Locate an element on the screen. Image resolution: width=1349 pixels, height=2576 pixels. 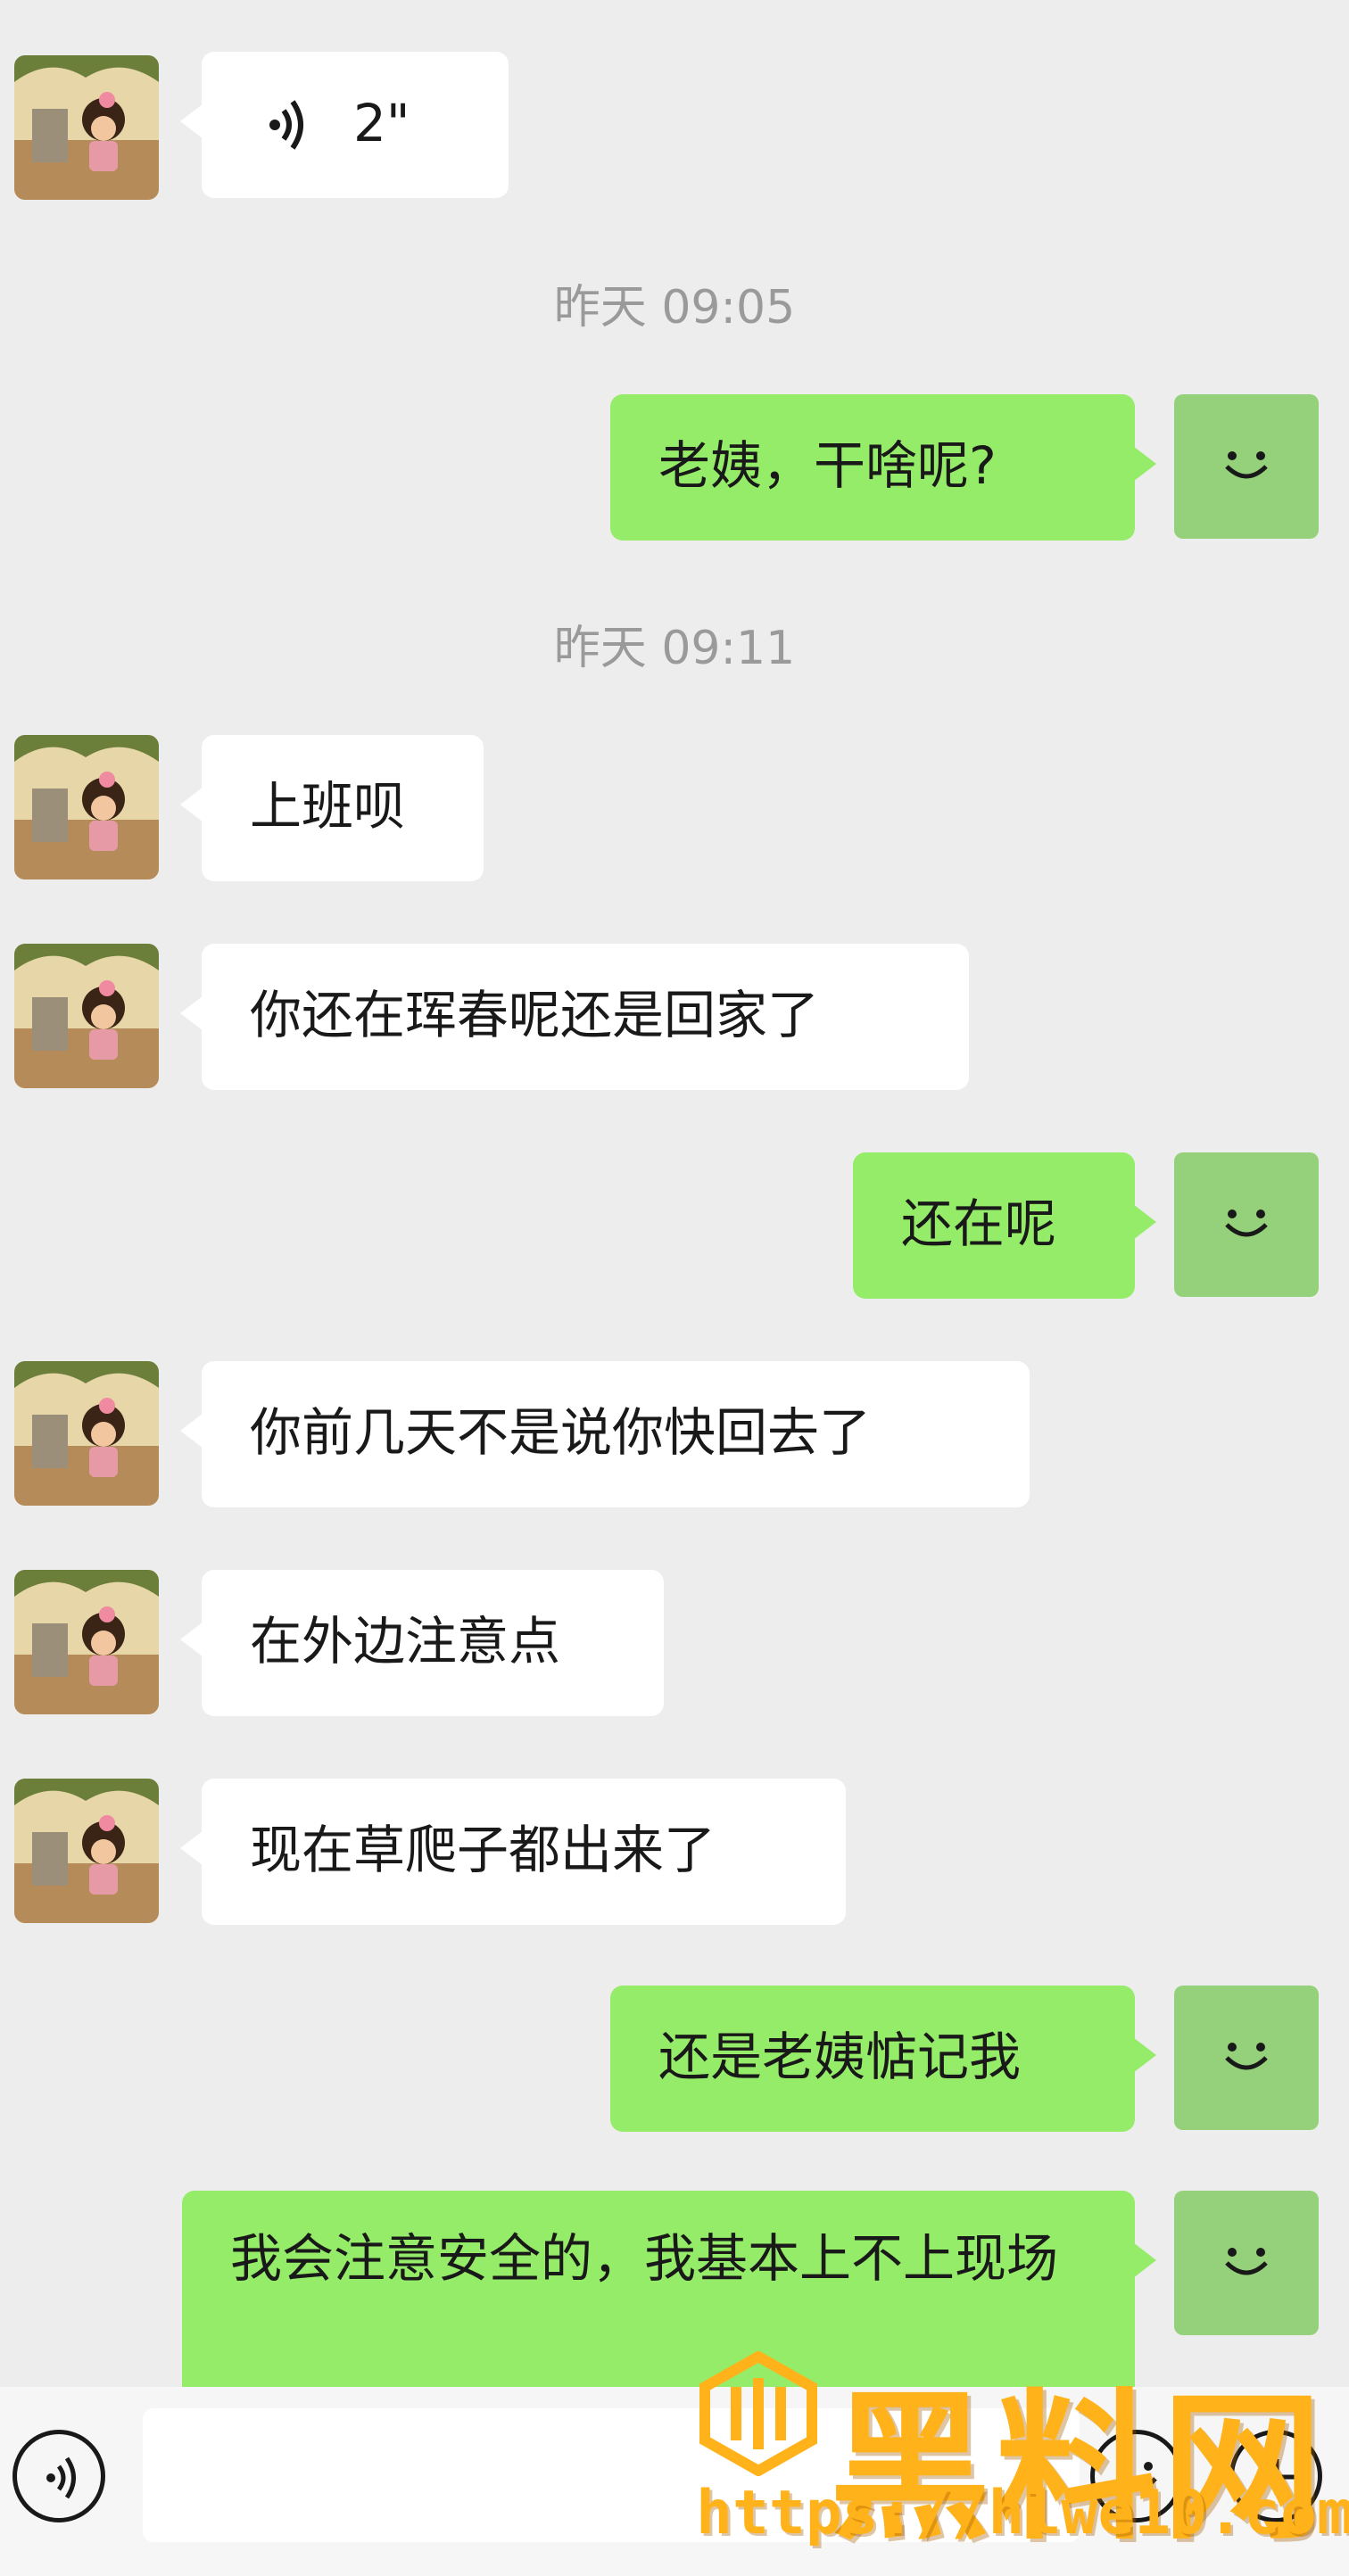
message-text: 我会注意安全的，我基本上不上现场 is located at coordinates (644, 2259).